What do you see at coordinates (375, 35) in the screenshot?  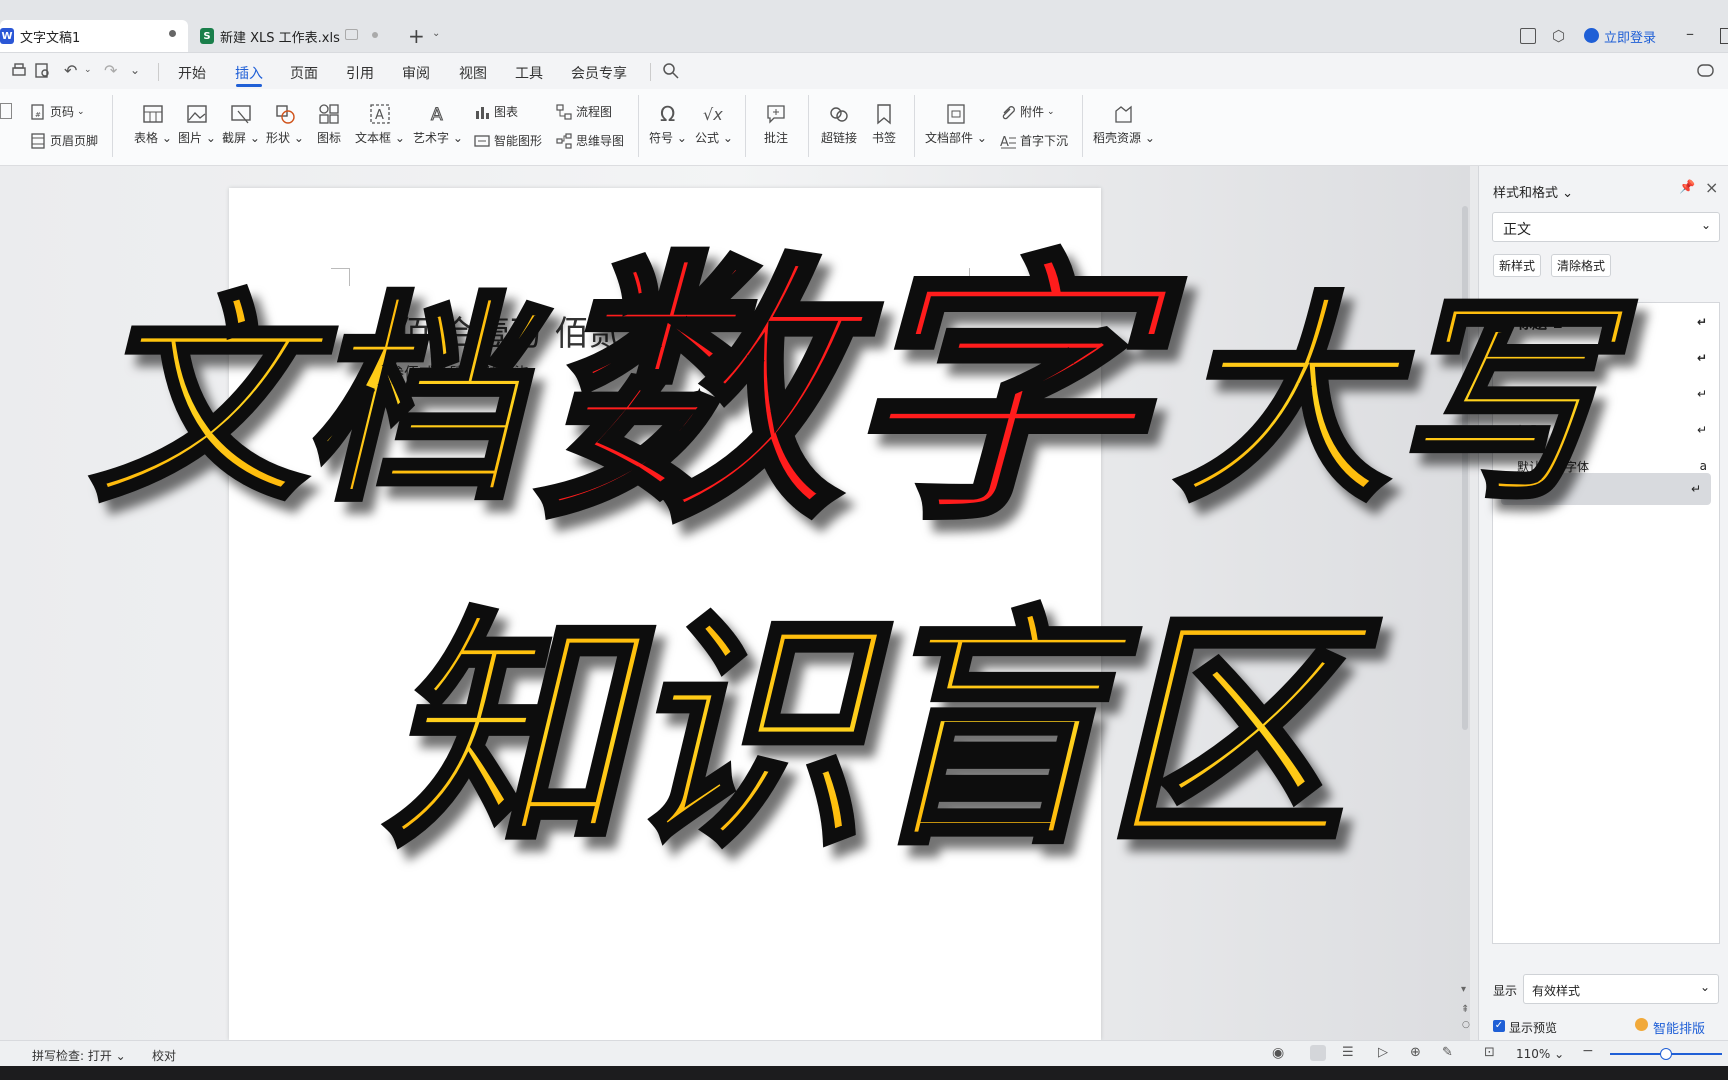 I see `close-dot-icon` at bounding box center [375, 35].